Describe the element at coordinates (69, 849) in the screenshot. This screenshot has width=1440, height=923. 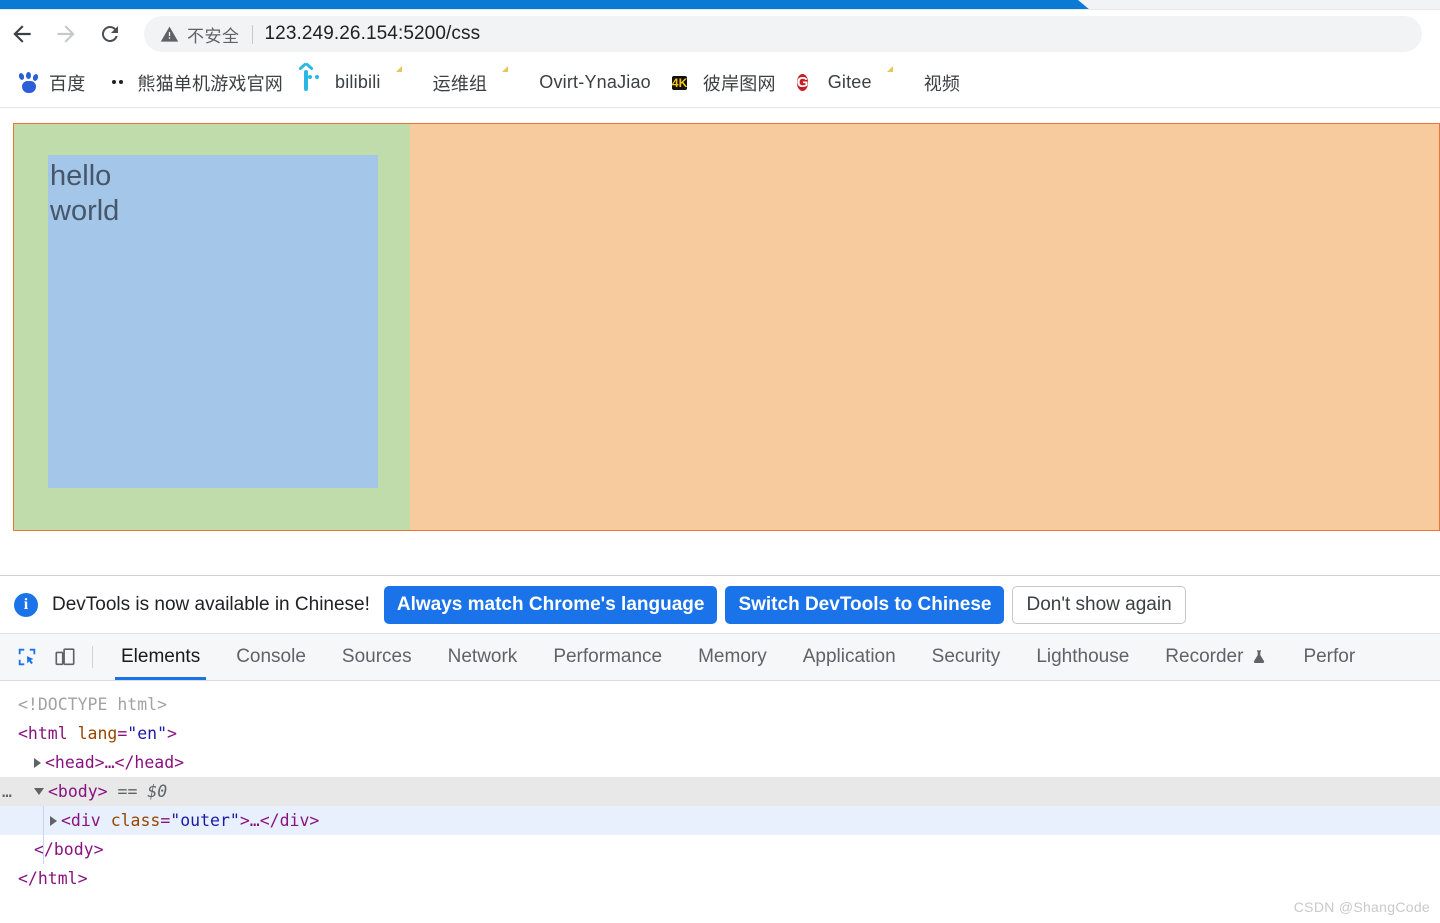
I see `body-close-text: </body>` at that location.